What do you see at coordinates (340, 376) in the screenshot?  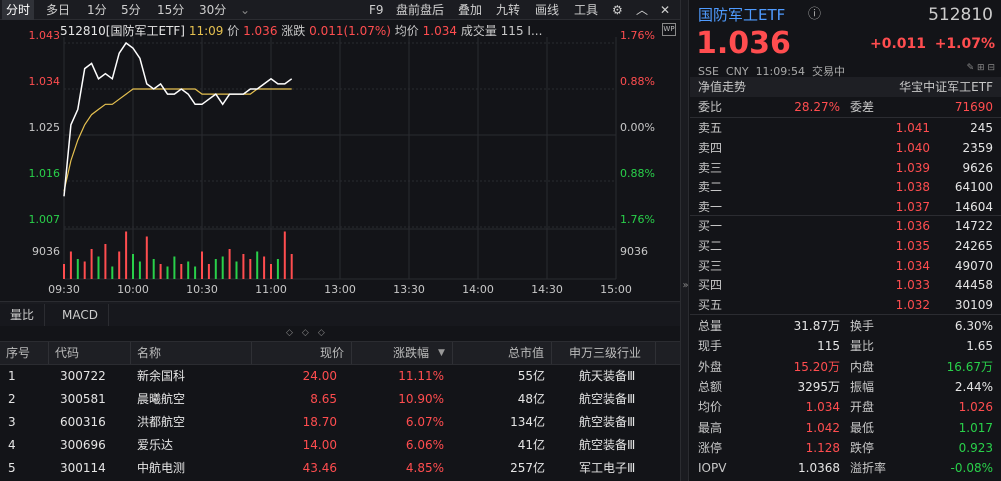 I see `table-row: 1 300722 新余国科 24.00 11.11% 55亿 航天装备Ⅲ` at bounding box center [340, 376].